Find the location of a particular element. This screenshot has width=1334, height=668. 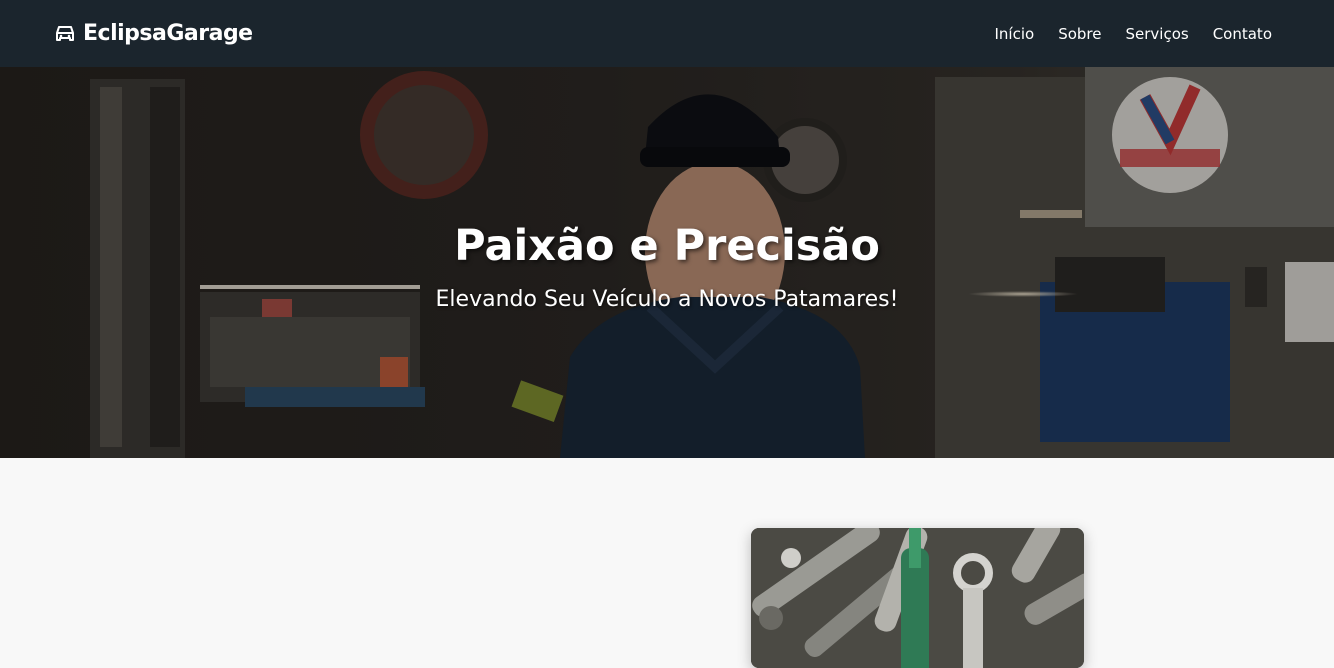

tools-image is located at coordinates (917, 598).